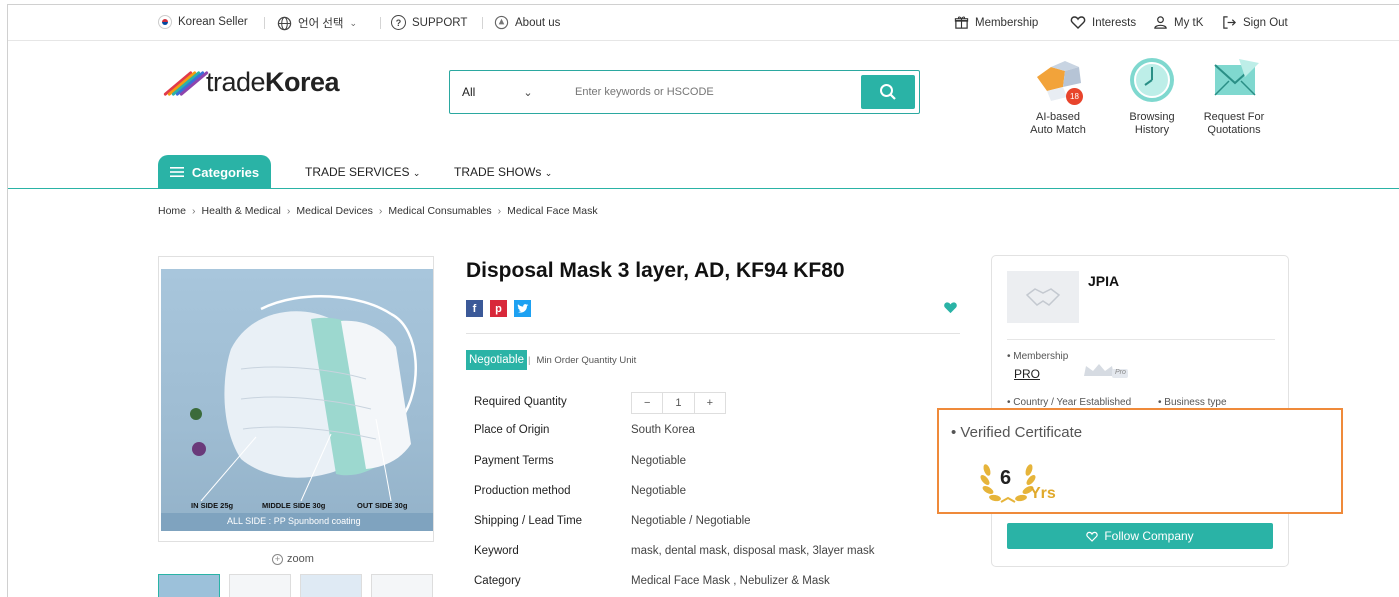  I want to click on image-label-inside: IN SIDE 25g, so click(212, 505).